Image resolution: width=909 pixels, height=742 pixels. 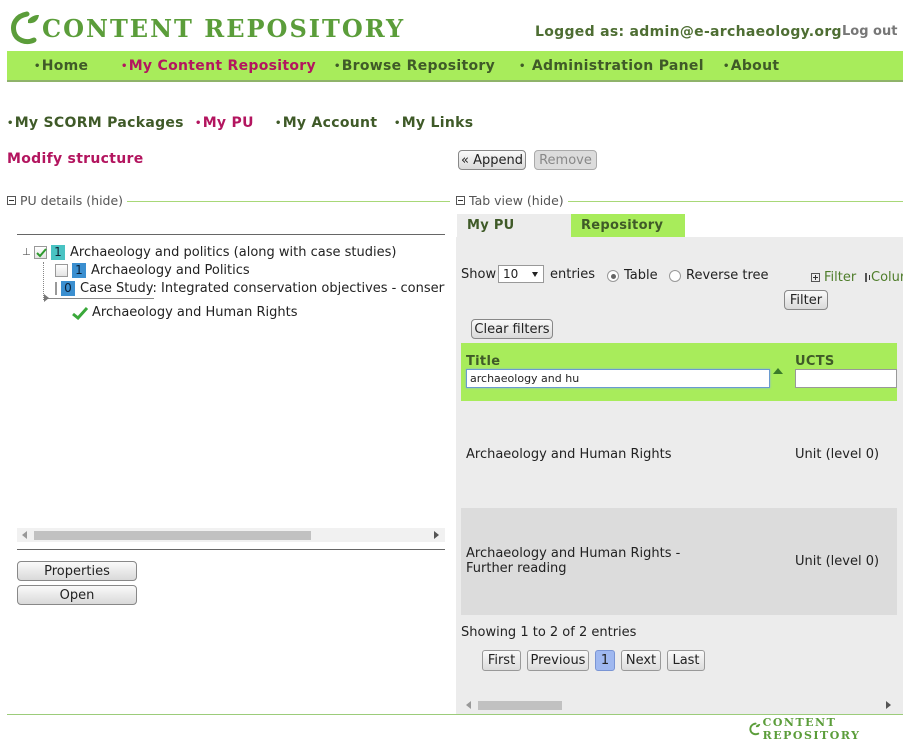 I want to click on view-reverse-label: Reverse tree, so click(x=727, y=275).